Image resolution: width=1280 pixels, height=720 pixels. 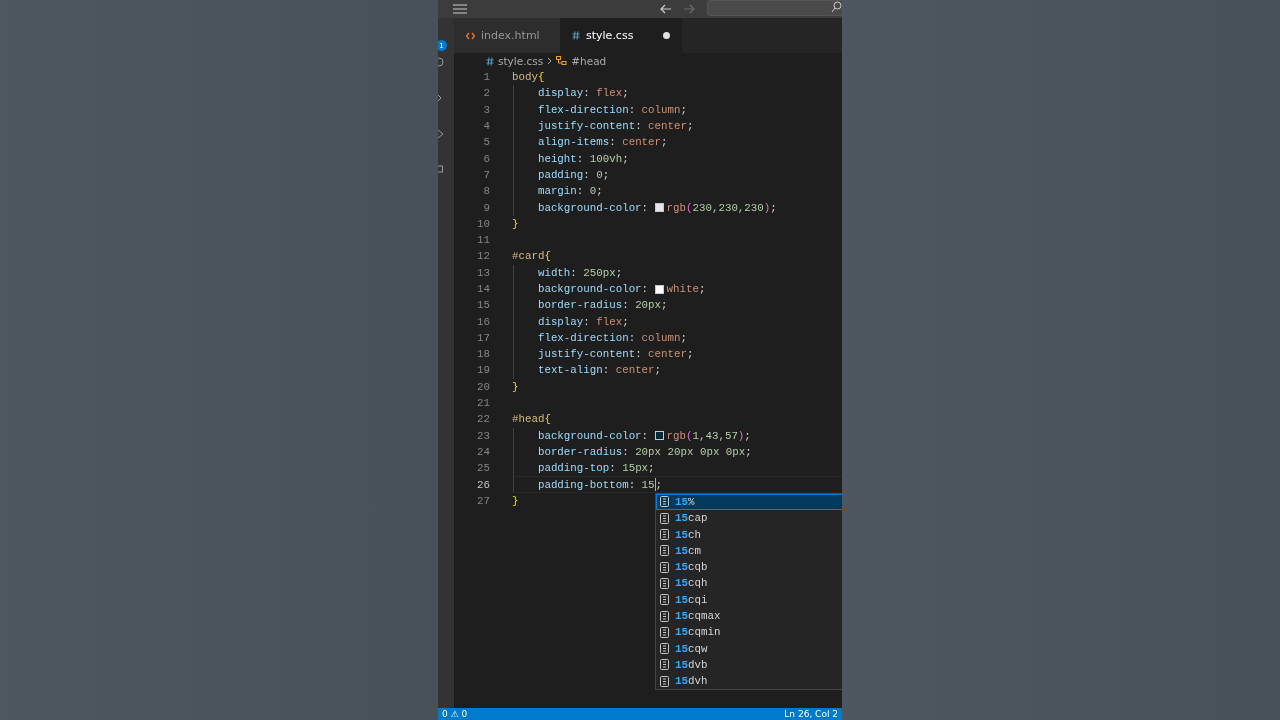 What do you see at coordinates (483, 289) in the screenshot?
I see `line-number: 14` at bounding box center [483, 289].